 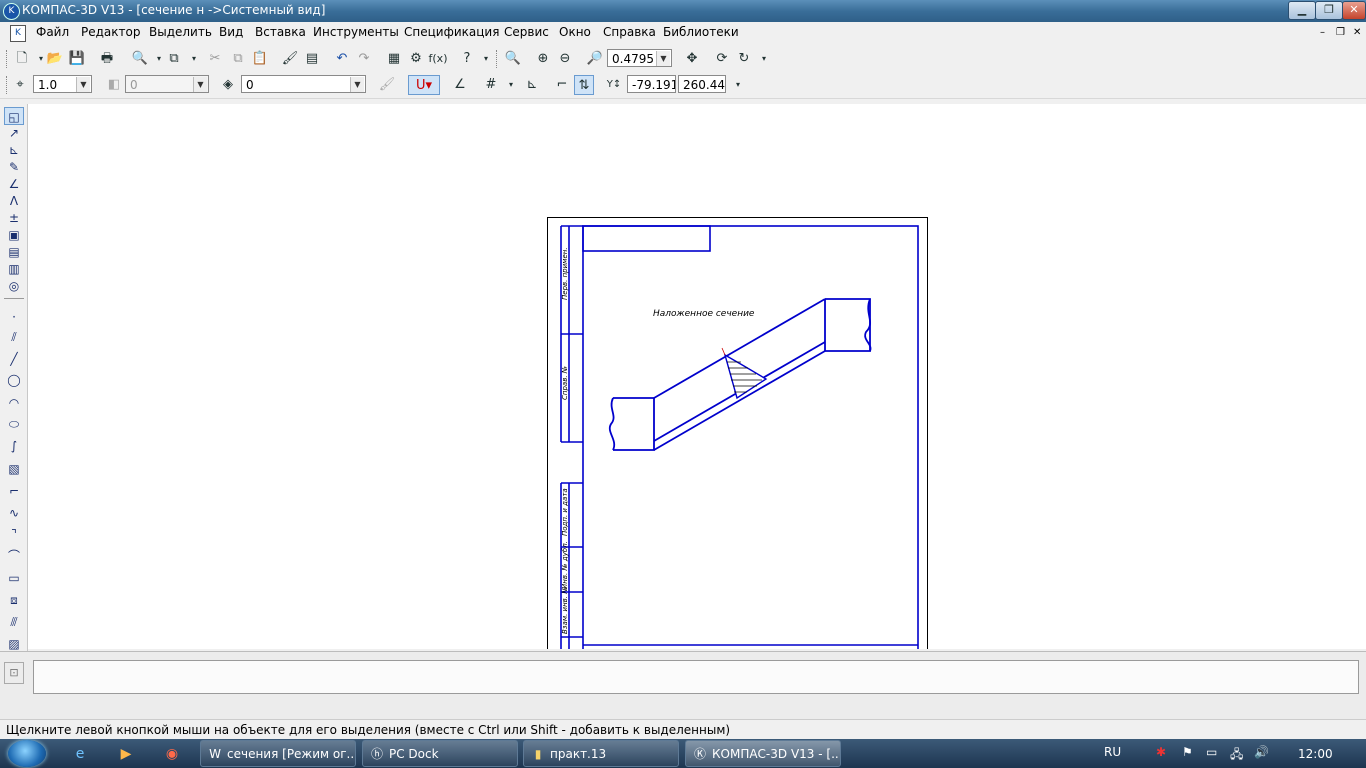 What do you see at coordinates (18, 33) in the screenshot?
I see `document-icon: K` at bounding box center [18, 33].